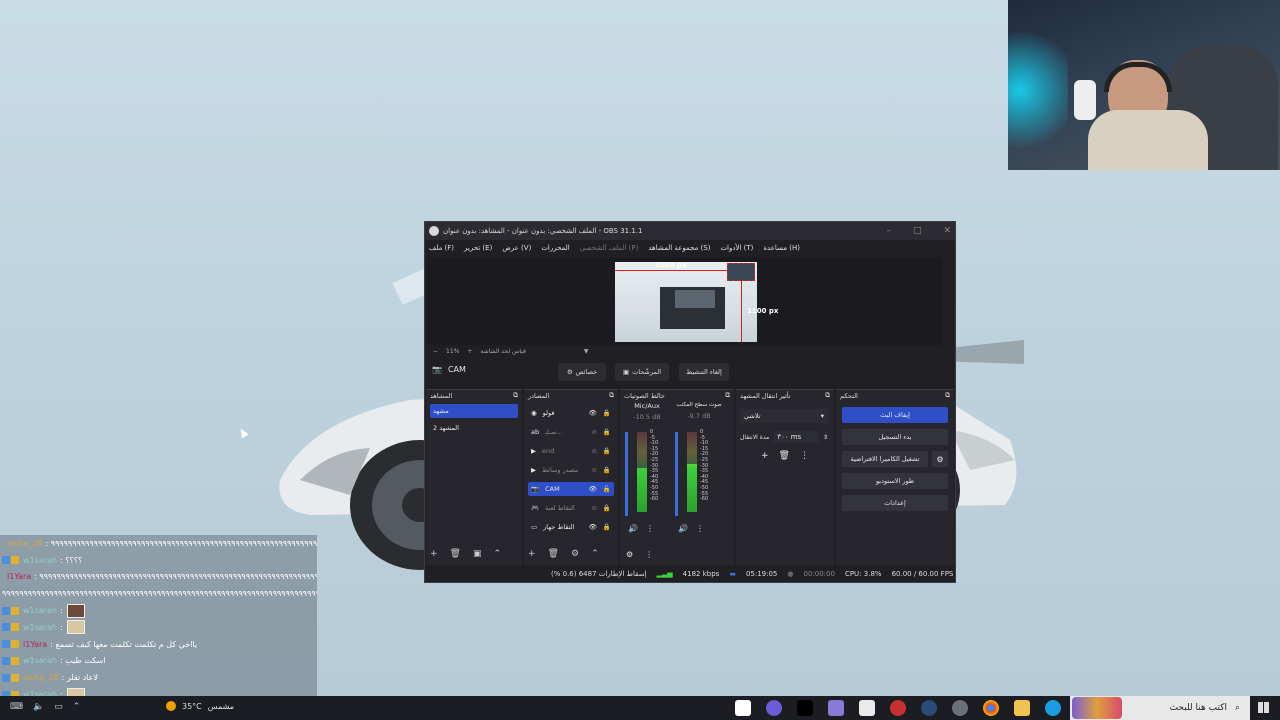 The image size is (1280, 720). What do you see at coordinates (642, 372) in the screenshot?
I see `filters-button: ▣ المرشّحات` at bounding box center [642, 372].